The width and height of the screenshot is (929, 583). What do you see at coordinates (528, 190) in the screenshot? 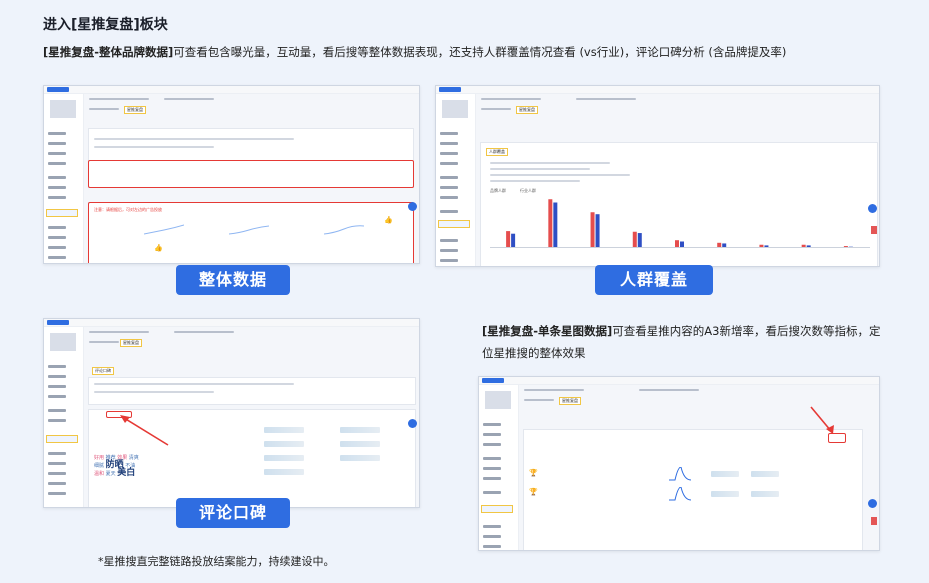
I see `legend-industry: 行业人群` at bounding box center [528, 190].